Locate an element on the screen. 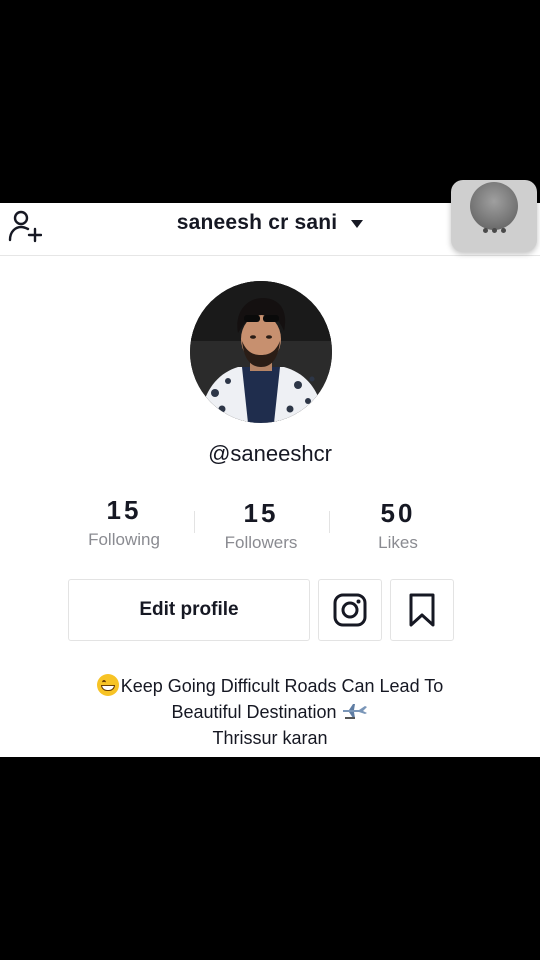 The height and width of the screenshot is (960, 540). instagram-button is located at coordinates (350, 610).